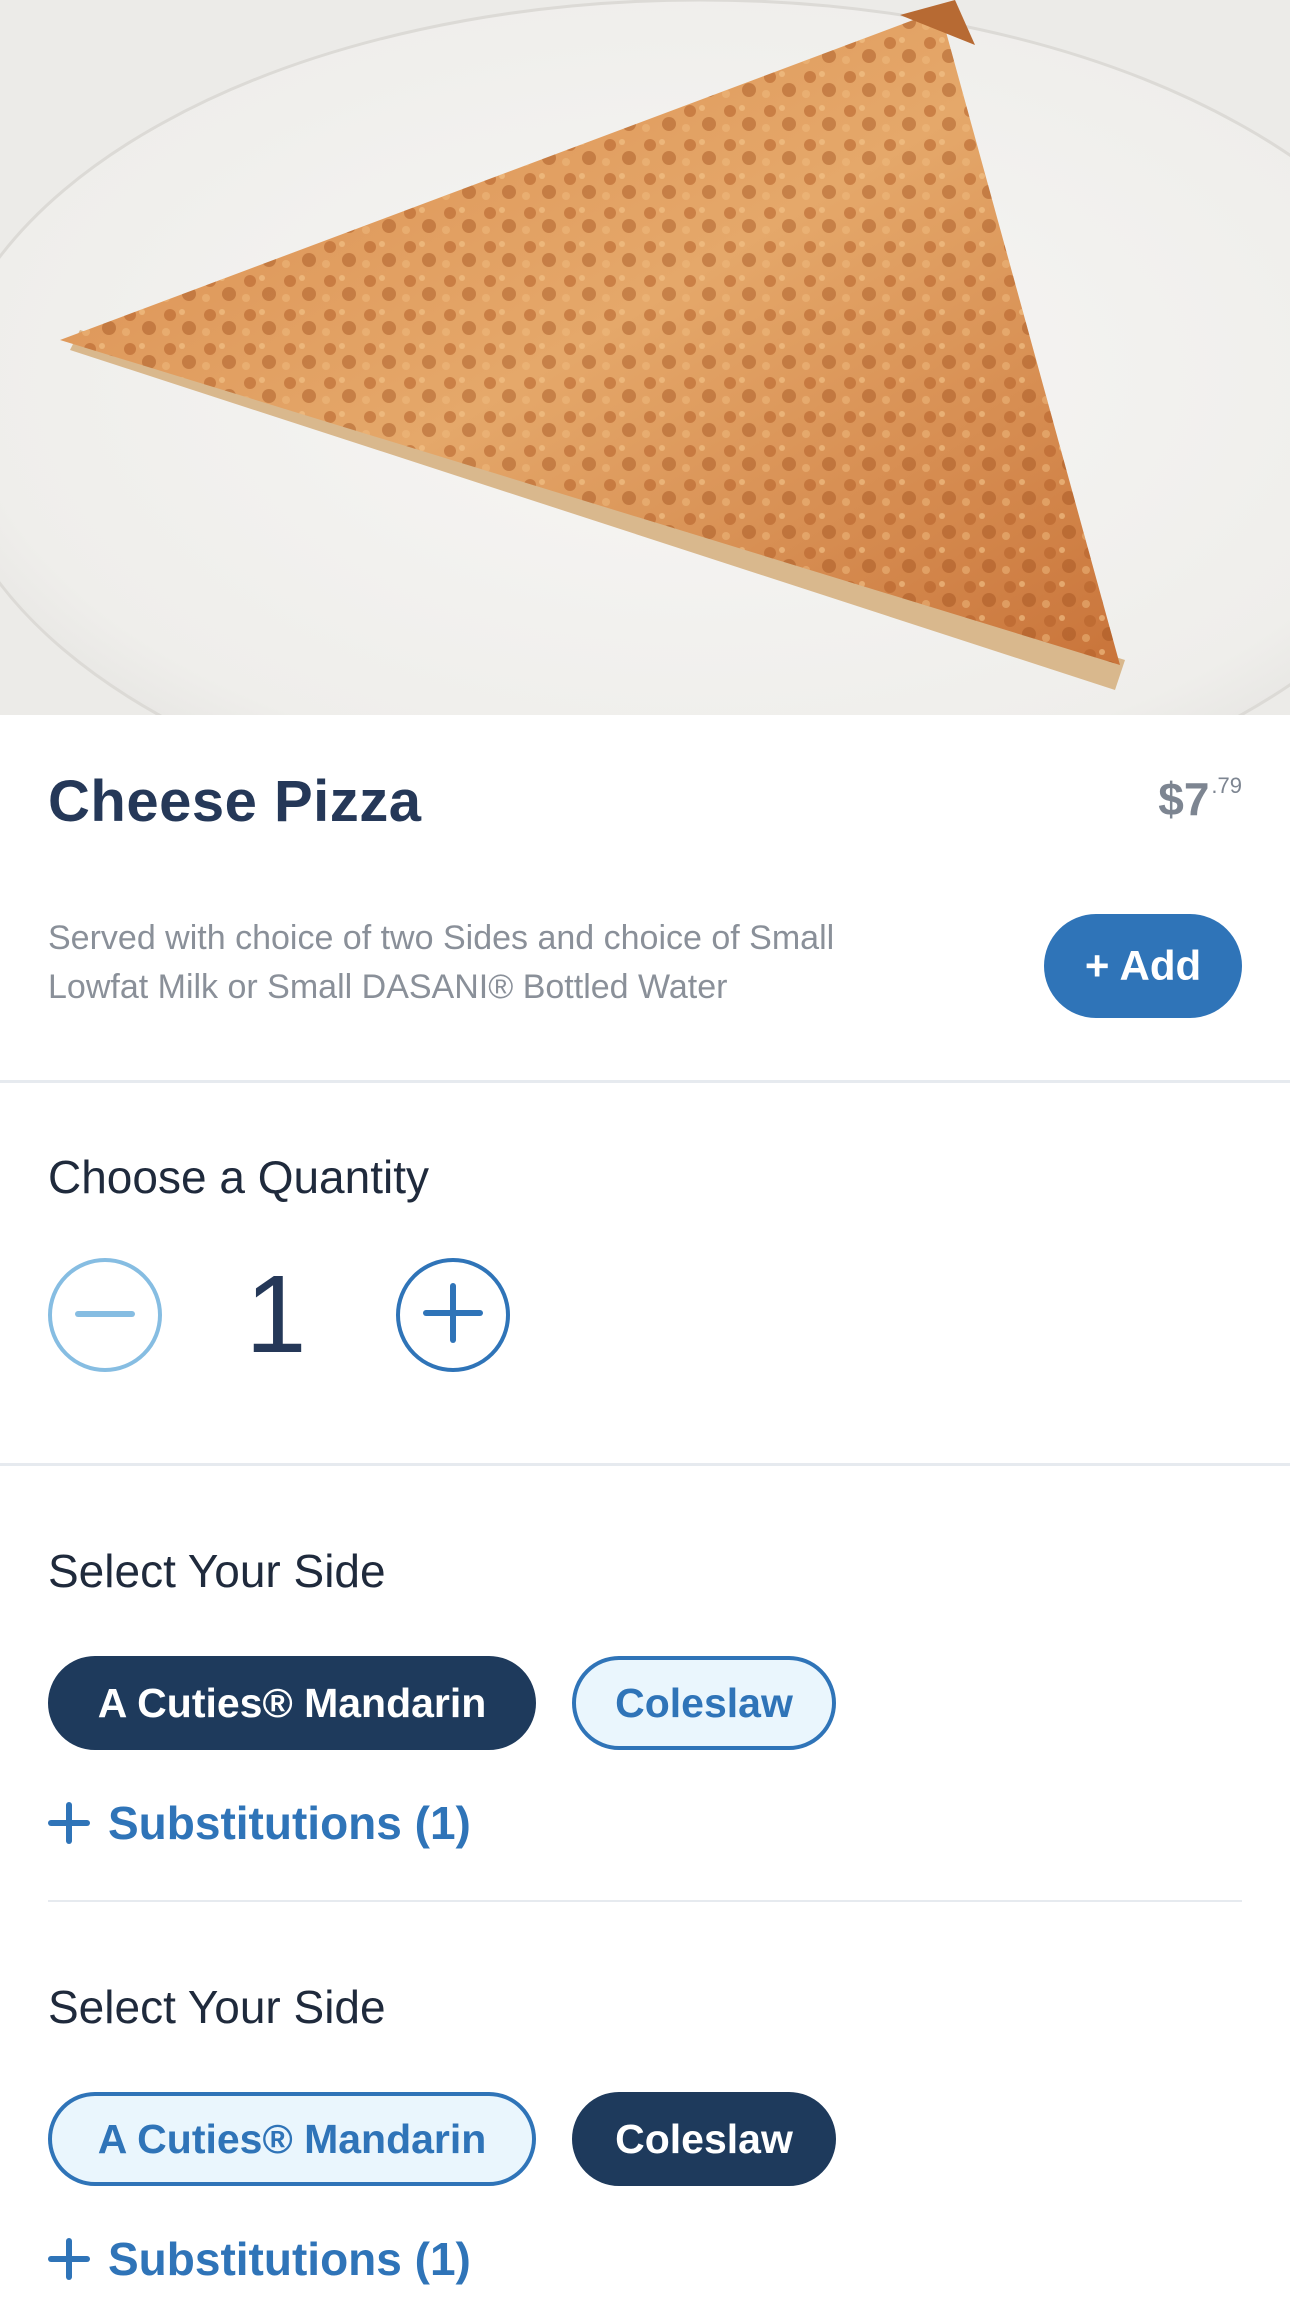 Image resolution: width=1290 pixels, height=2311 pixels. I want to click on item-price: $7.79, so click(1200, 799).